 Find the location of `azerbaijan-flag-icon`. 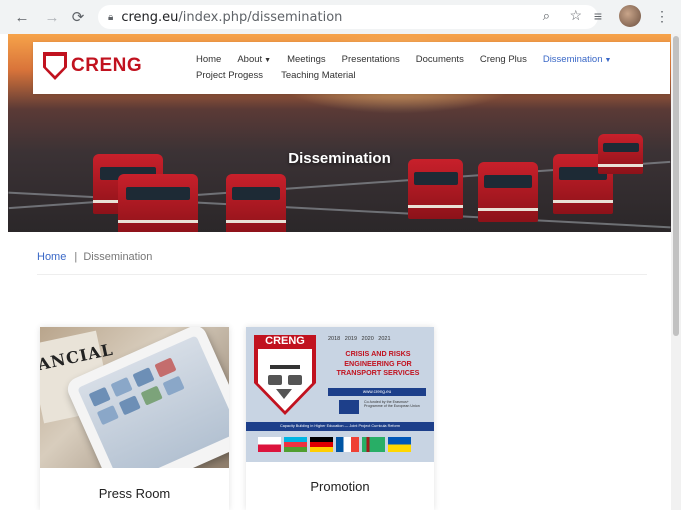

azerbaijan-flag-icon is located at coordinates (295, 444).